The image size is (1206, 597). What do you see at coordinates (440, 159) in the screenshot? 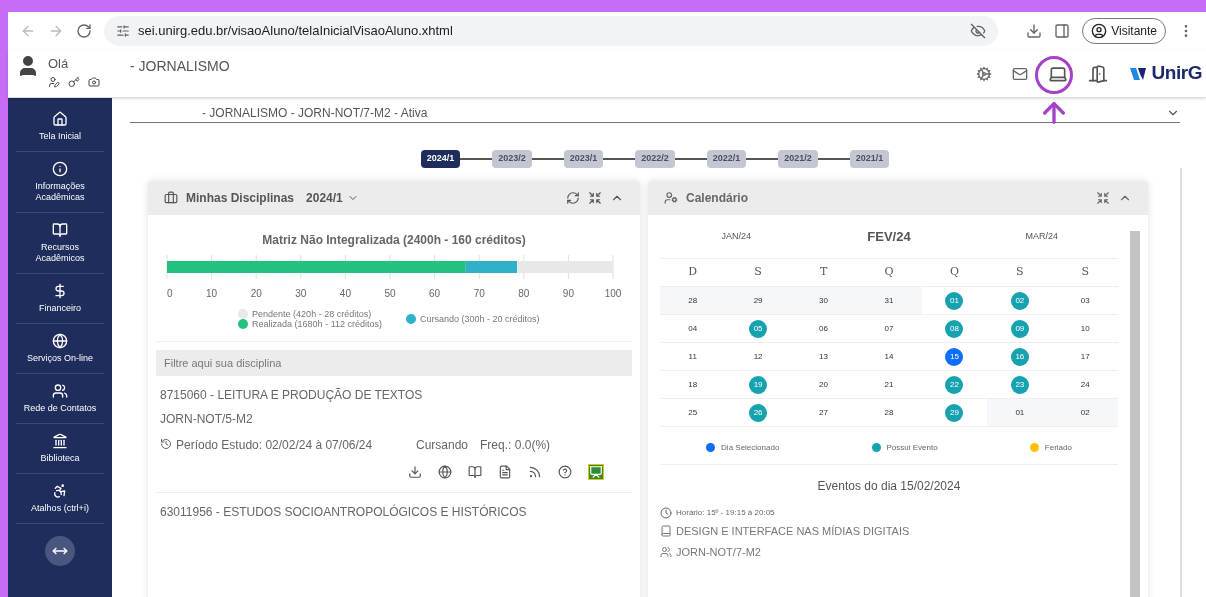
I see `period-tab: 2024/1` at bounding box center [440, 159].